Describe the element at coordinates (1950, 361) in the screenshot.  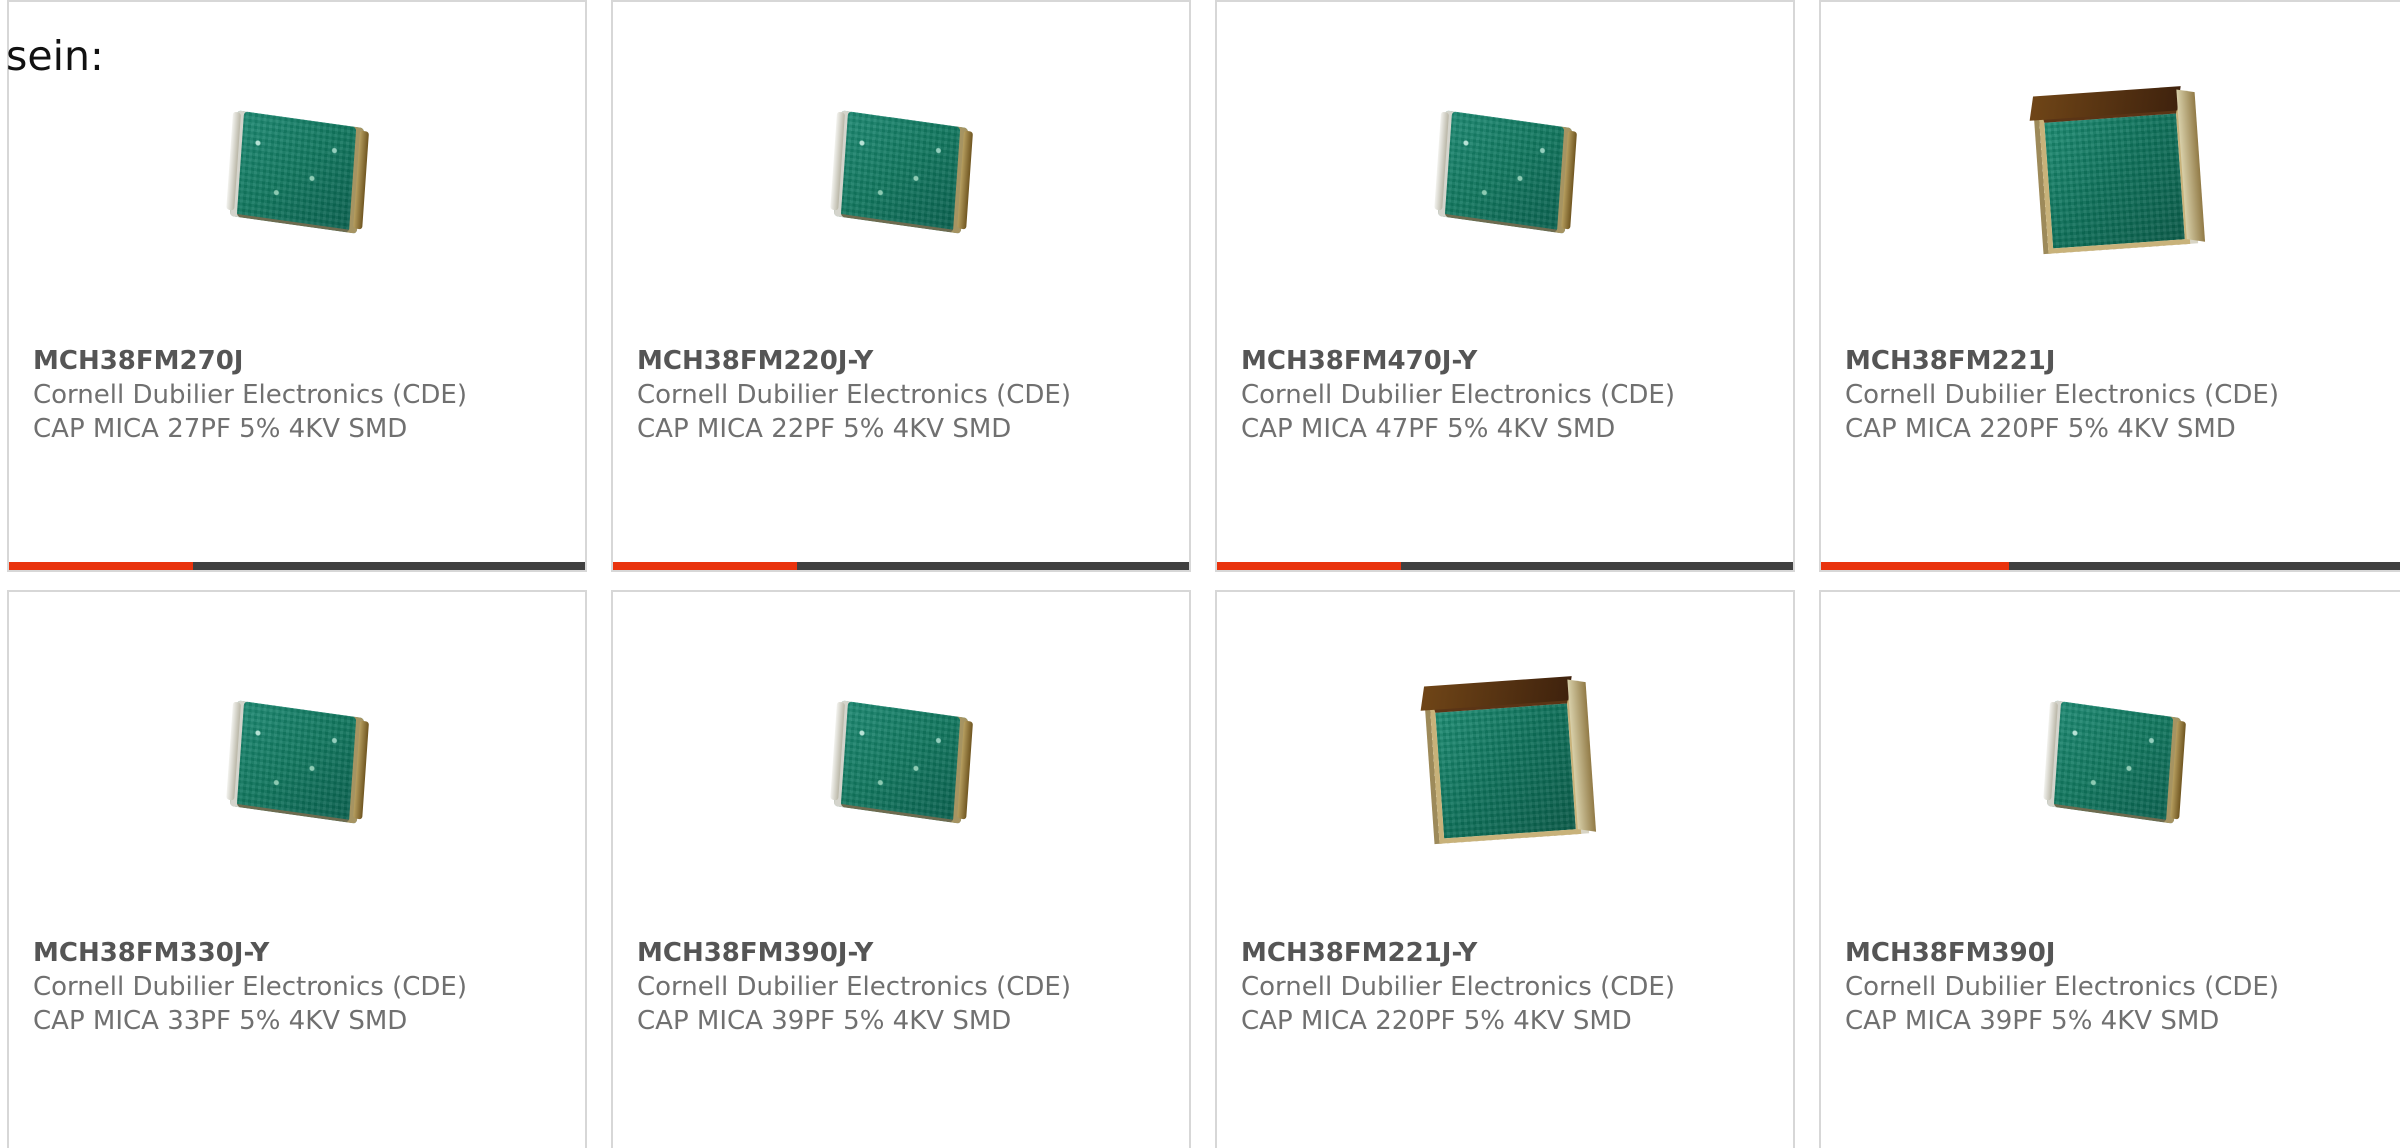
I see `part-number-link: MCH38FM221J` at that location.